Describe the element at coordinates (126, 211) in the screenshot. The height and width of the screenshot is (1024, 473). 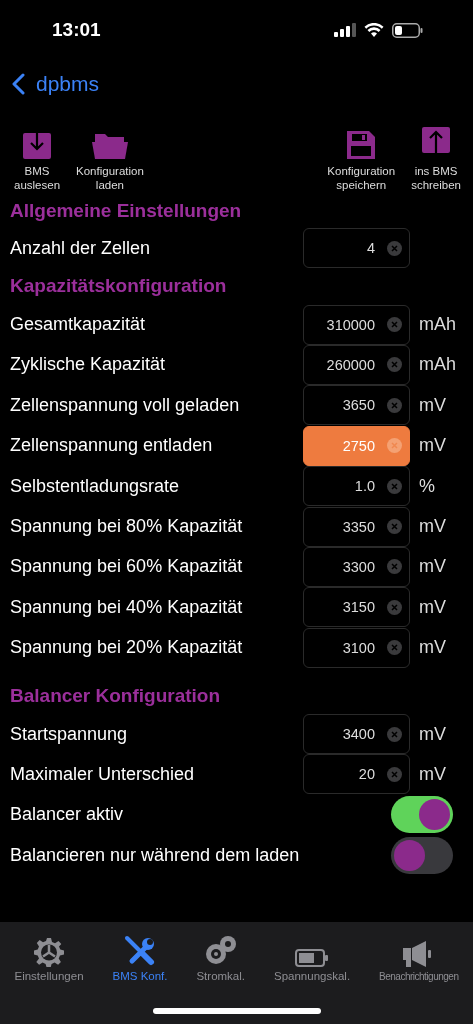
I see `section-title: Allgemeine Einstellungen` at that location.